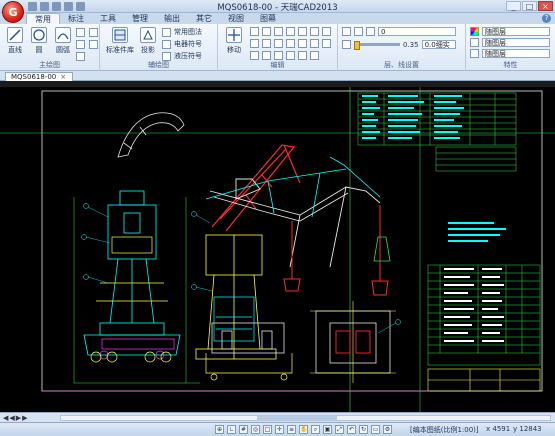 This screenshot has width=555, height=436. What do you see at coordinates (254, 31) in the screenshot?
I see `copy-icon` at bounding box center [254, 31].